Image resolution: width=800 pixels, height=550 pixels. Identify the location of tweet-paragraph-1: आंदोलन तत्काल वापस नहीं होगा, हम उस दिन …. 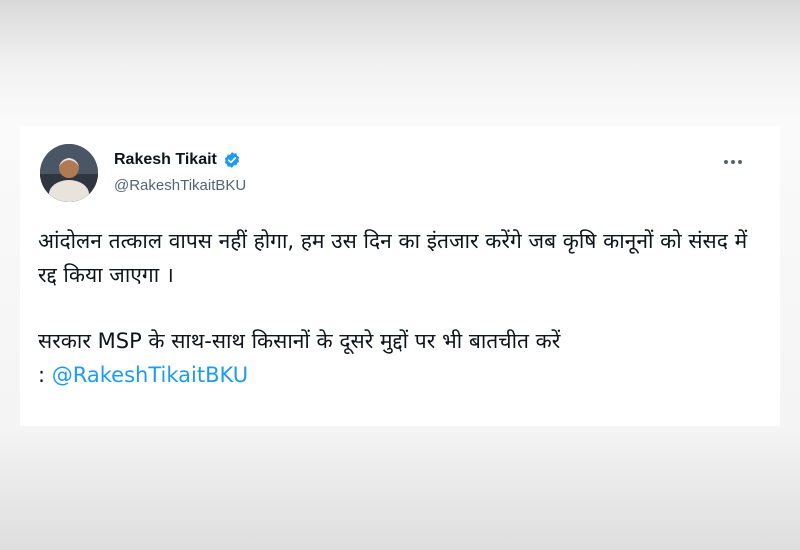
(393, 258).